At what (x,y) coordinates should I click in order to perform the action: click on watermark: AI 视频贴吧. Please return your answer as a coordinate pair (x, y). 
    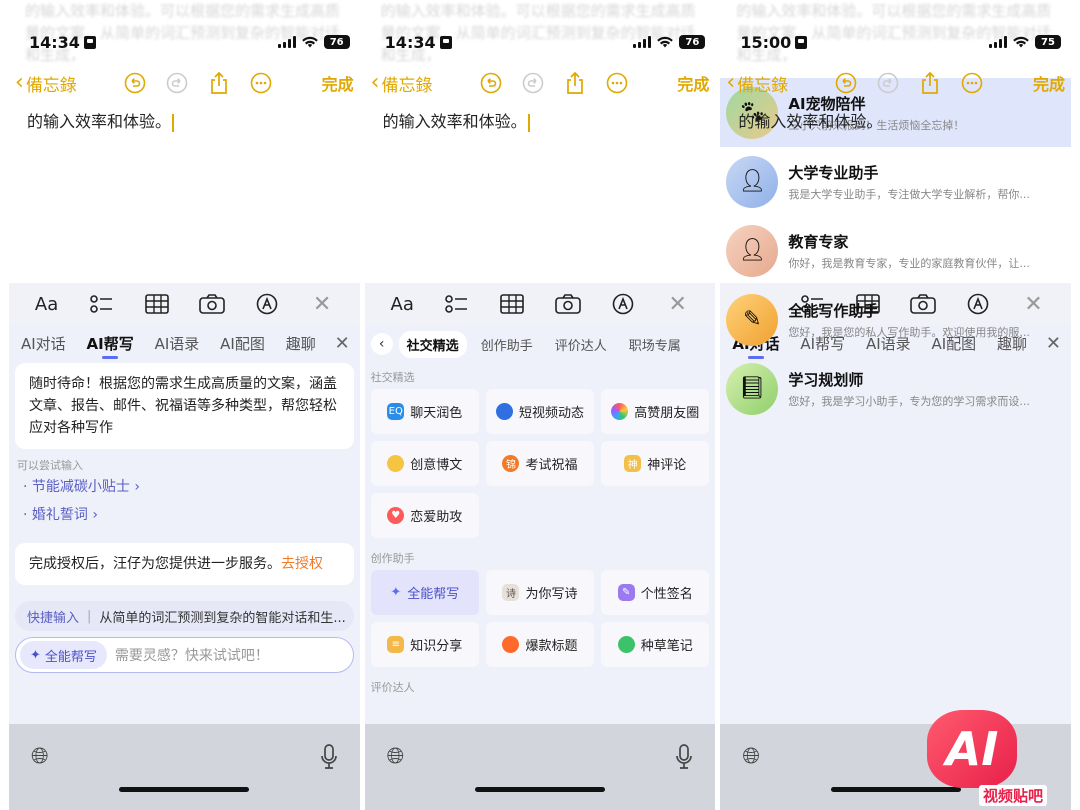
    Looking at the image, I should click on (967, 758).